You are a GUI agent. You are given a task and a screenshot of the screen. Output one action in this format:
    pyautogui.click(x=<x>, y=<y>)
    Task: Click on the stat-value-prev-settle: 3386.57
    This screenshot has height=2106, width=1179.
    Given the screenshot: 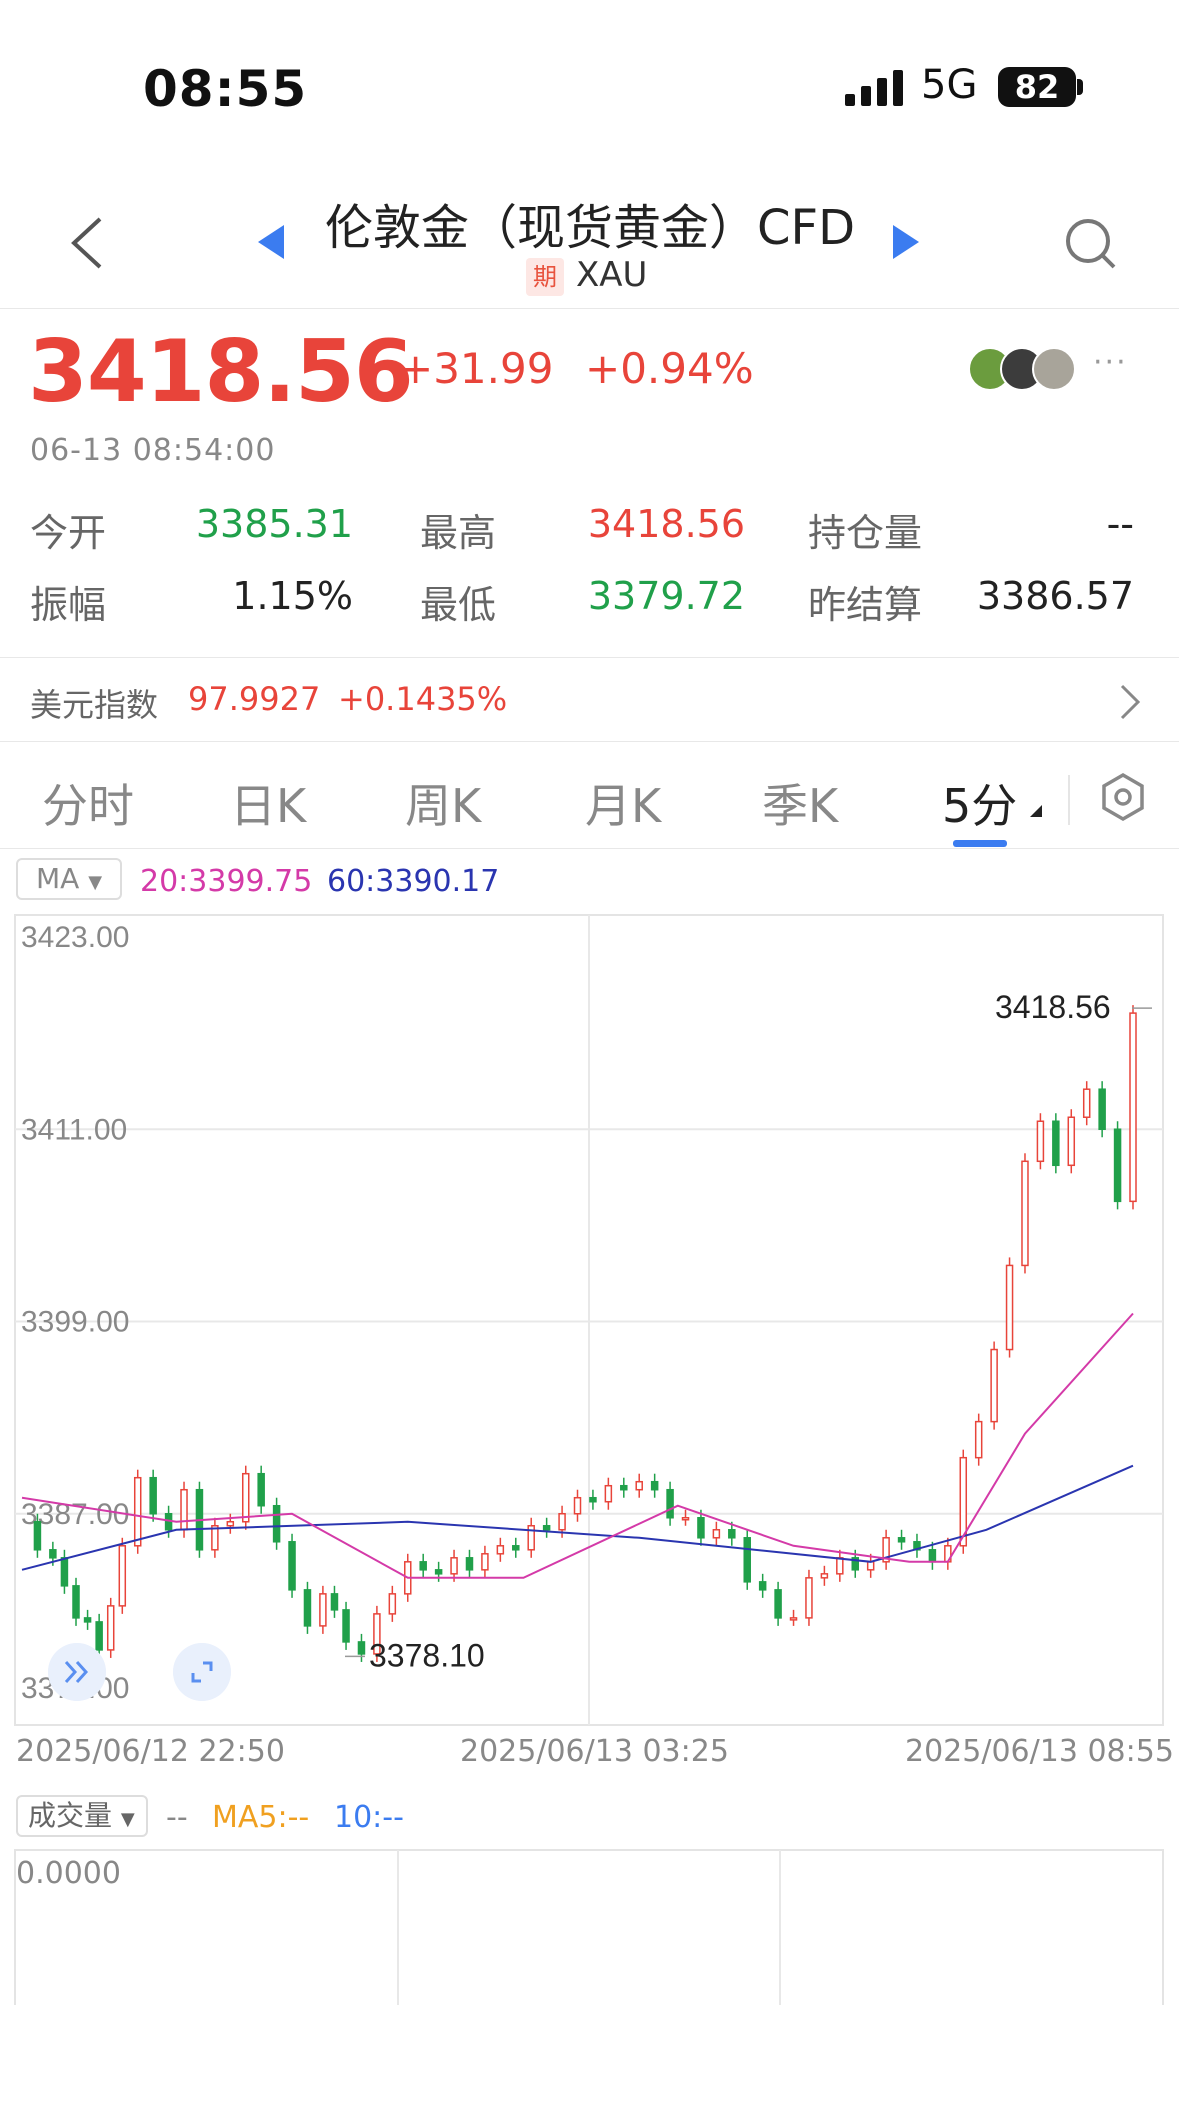 What is the action you would take?
    pyautogui.click(x=1055, y=596)
    